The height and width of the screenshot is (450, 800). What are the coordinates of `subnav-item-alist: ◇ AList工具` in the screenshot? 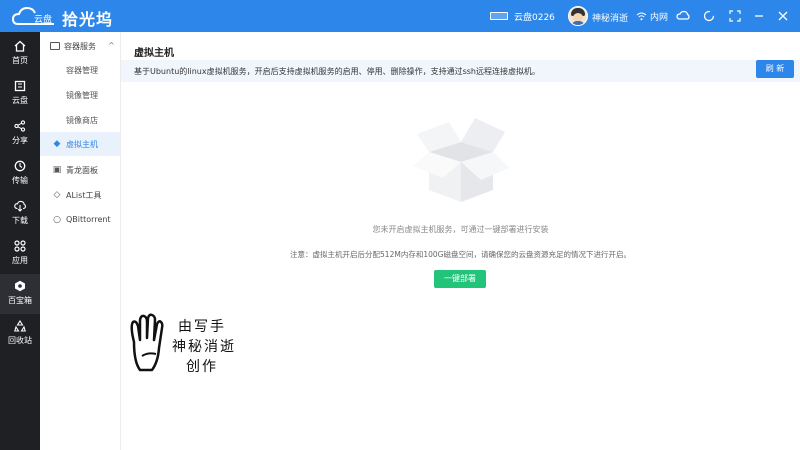 It's located at (80, 195).